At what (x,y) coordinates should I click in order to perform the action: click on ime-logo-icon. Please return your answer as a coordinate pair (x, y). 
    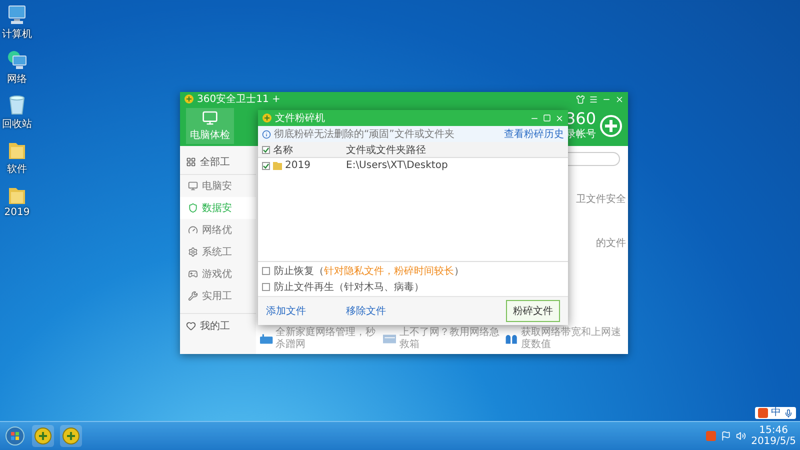
    Looking at the image, I should click on (763, 413).